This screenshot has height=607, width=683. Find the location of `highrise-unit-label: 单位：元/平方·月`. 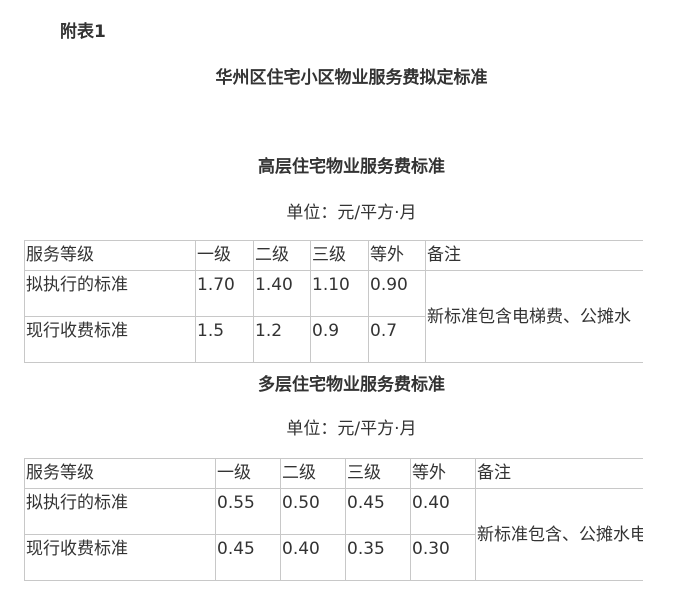

highrise-unit-label: 单位：元/平方·月 is located at coordinates (351, 213).